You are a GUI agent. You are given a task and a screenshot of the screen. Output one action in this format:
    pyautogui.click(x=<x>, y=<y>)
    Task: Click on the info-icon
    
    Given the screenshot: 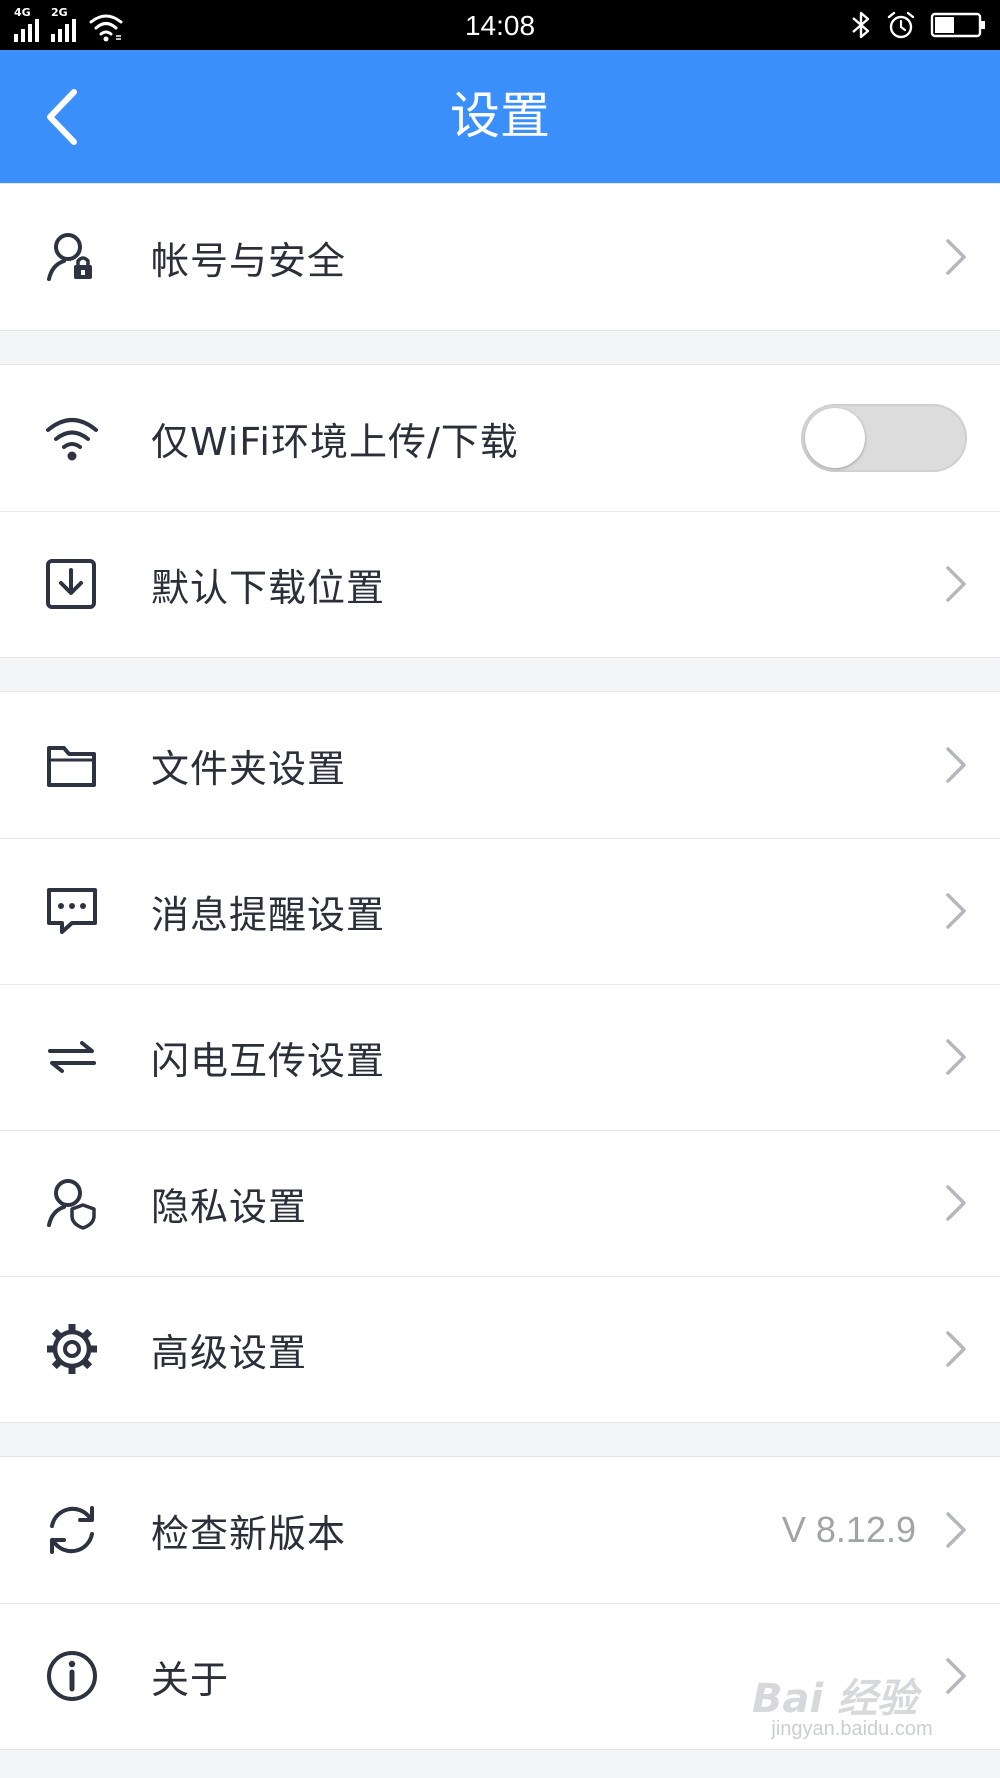 What is the action you would take?
    pyautogui.click(x=72, y=1676)
    